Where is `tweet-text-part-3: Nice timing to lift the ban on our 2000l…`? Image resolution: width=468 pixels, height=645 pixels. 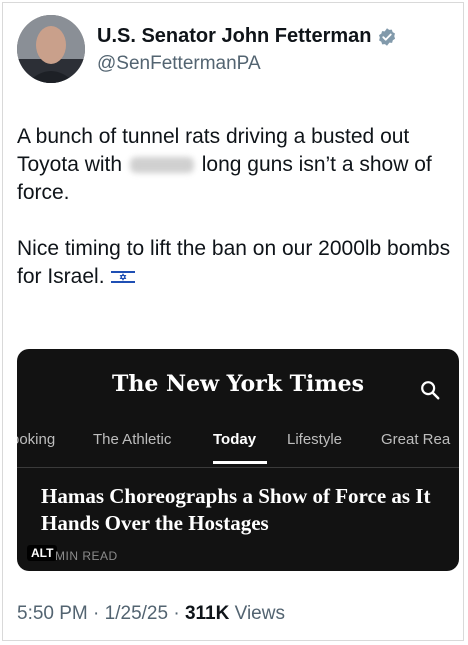
tweet-text-part-3: Nice timing to lift the ban on our 2000l… is located at coordinates (234, 262).